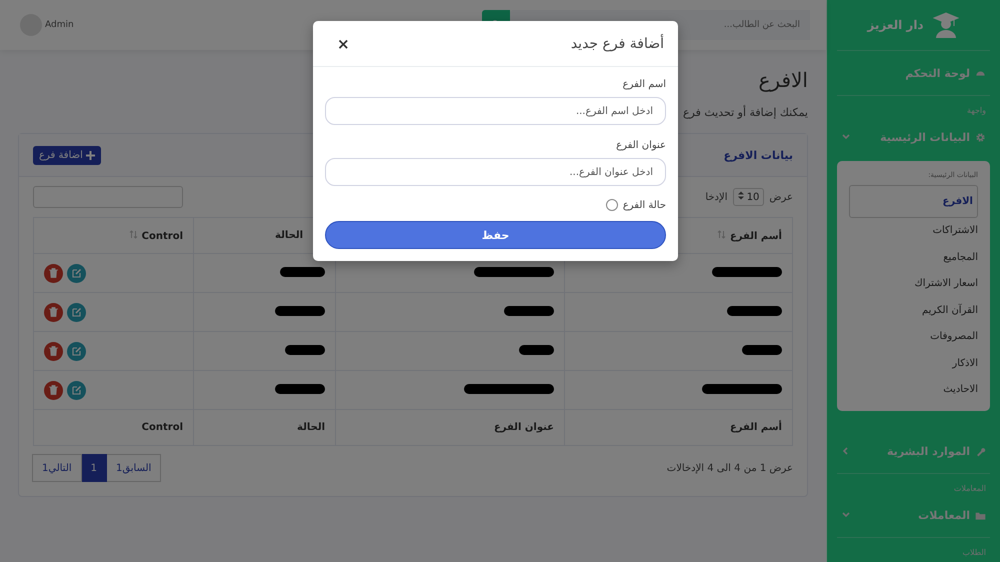 The width and height of the screenshot is (1000, 562). I want to click on length-suffix: الإدخا, so click(716, 197).